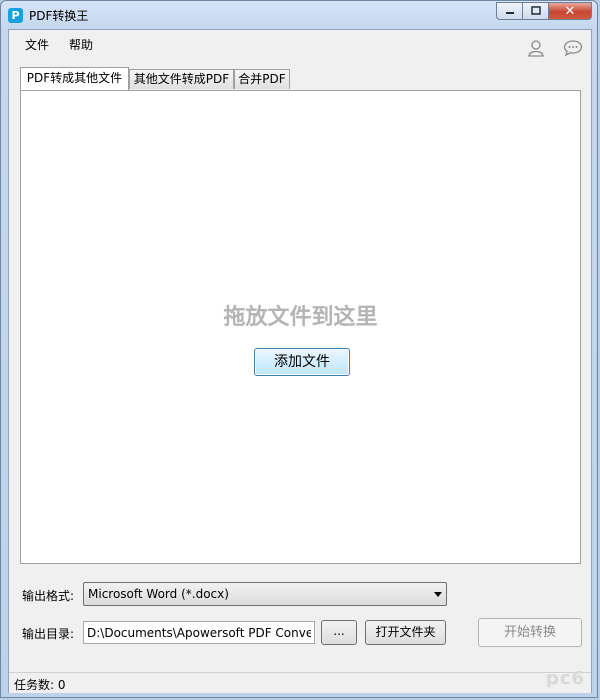 The height and width of the screenshot is (700, 600). What do you see at coordinates (300, 680) in the screenshot?
I see `status-bar: 任务数: 0 pc6` at bounding box center [300, 680].